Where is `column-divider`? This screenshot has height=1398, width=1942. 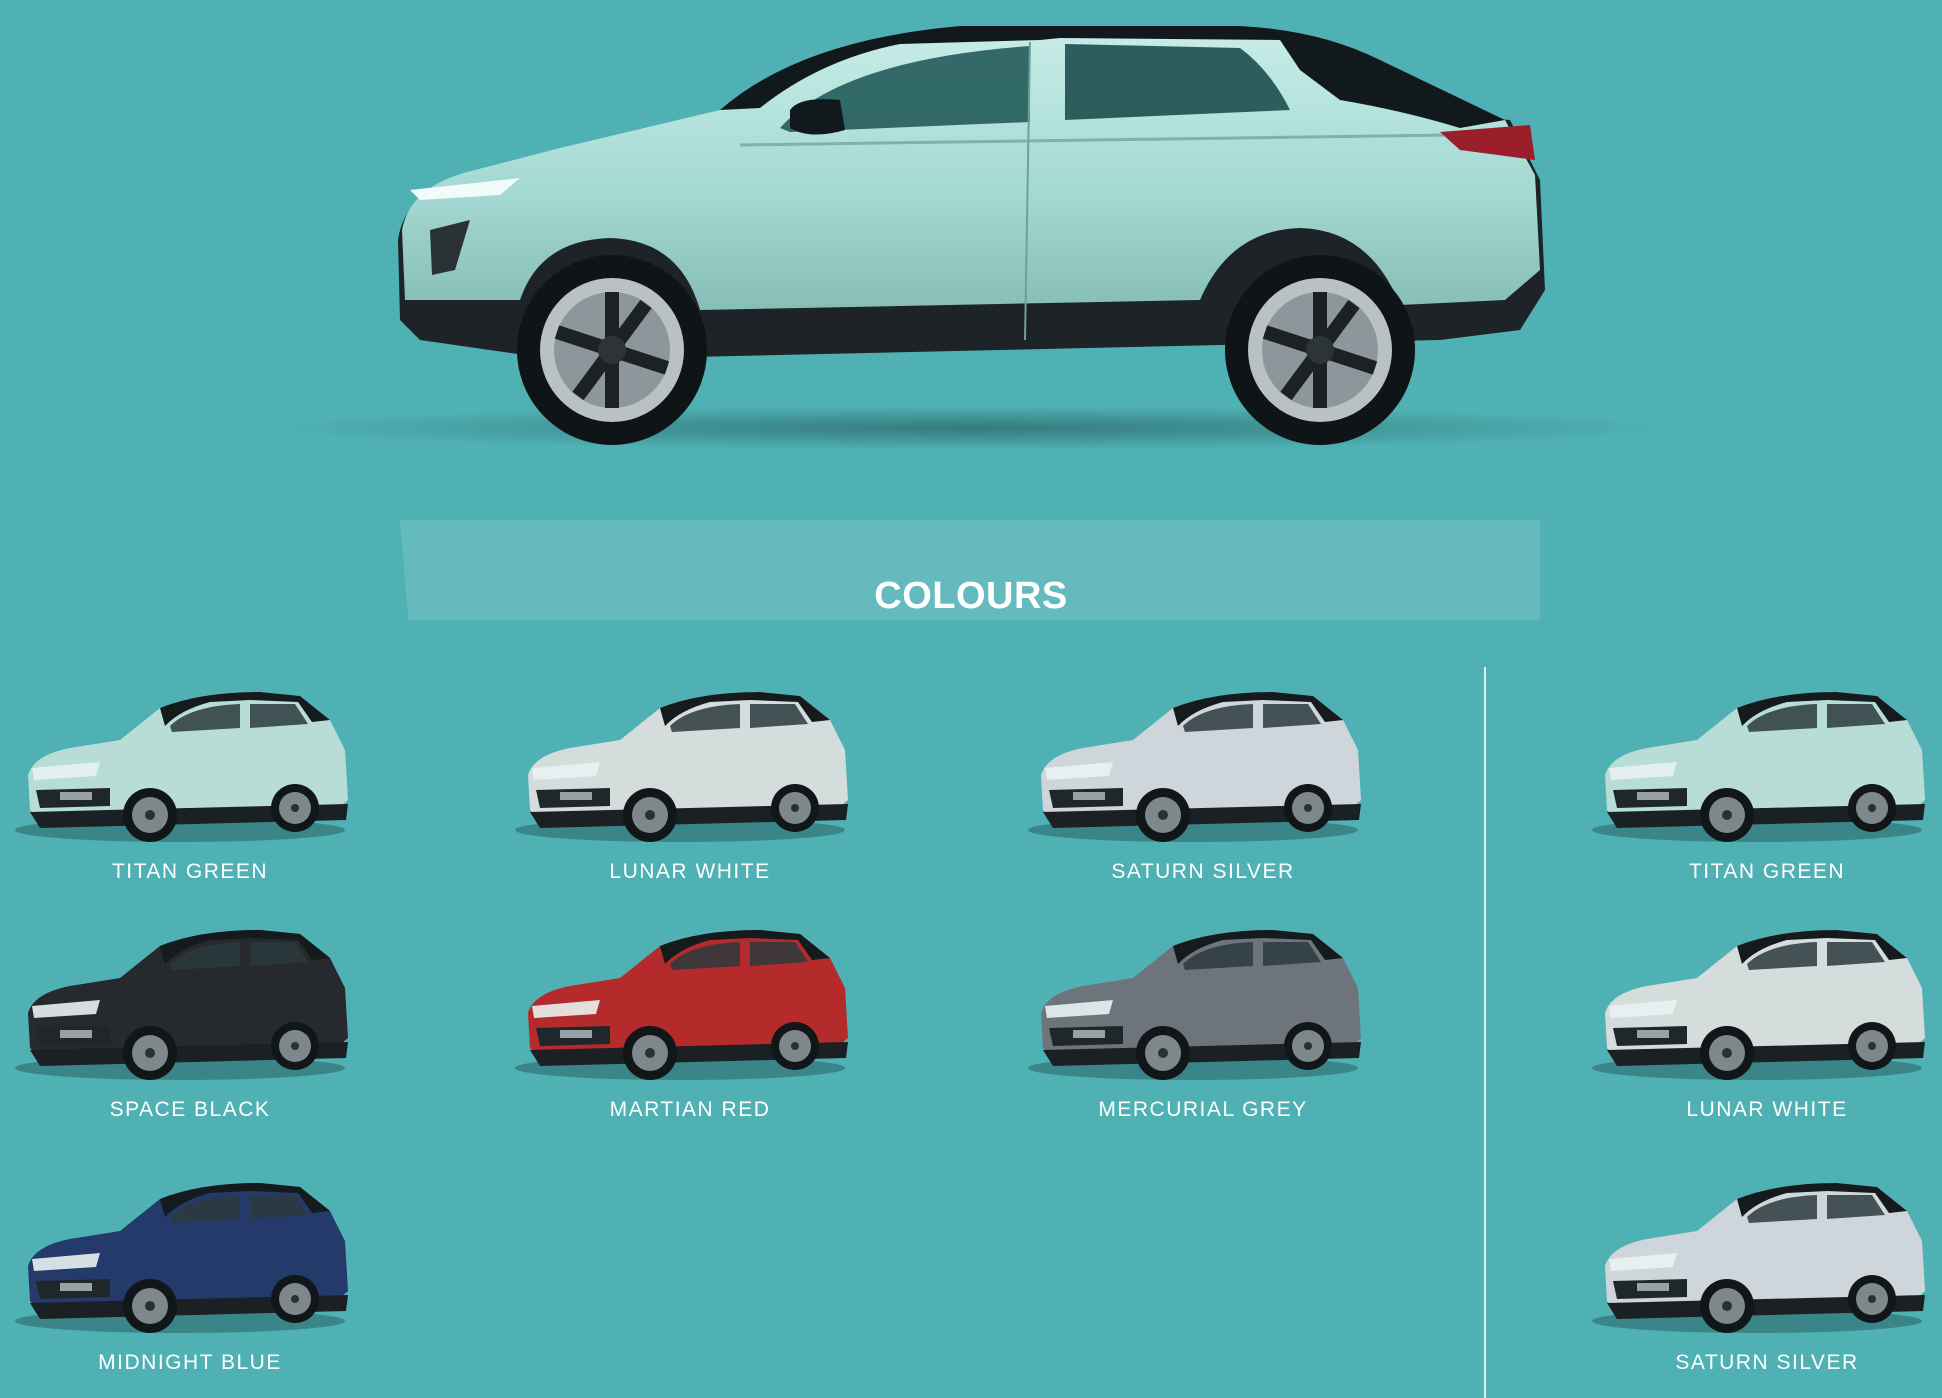
column-divider is located at coordinates (1485, 1032).